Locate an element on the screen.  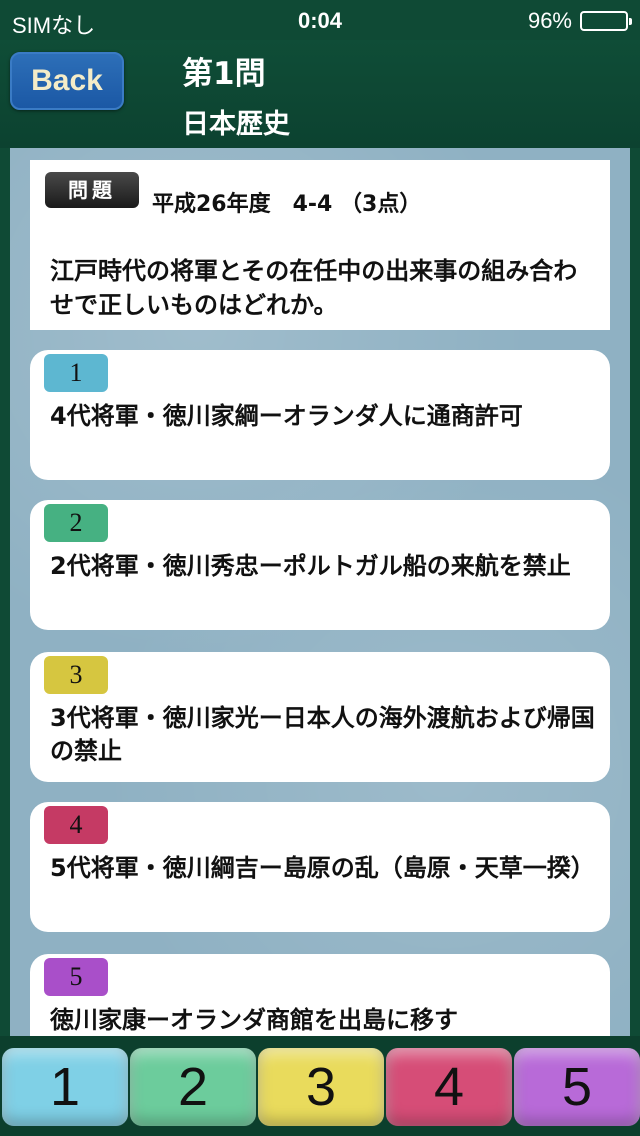
choice-text: 4代将軍・徳川家綱ーオランダ人に通商許可 is located at coordinates (286, 416).